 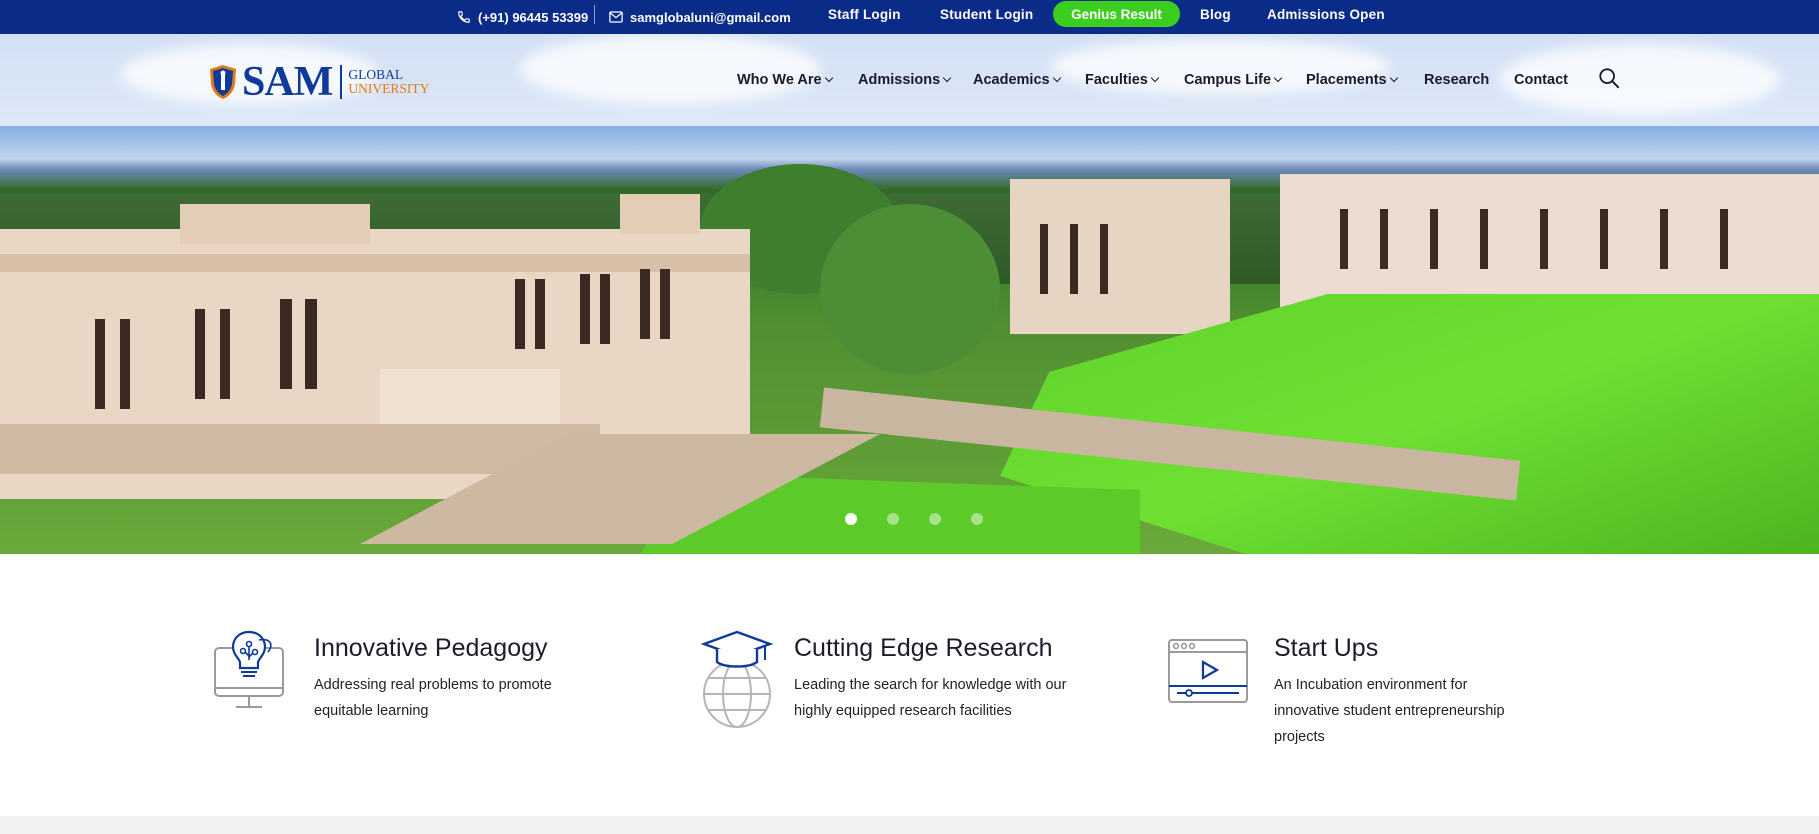 I want to click on blog-link: Blog, so click(x=1215, y=14).